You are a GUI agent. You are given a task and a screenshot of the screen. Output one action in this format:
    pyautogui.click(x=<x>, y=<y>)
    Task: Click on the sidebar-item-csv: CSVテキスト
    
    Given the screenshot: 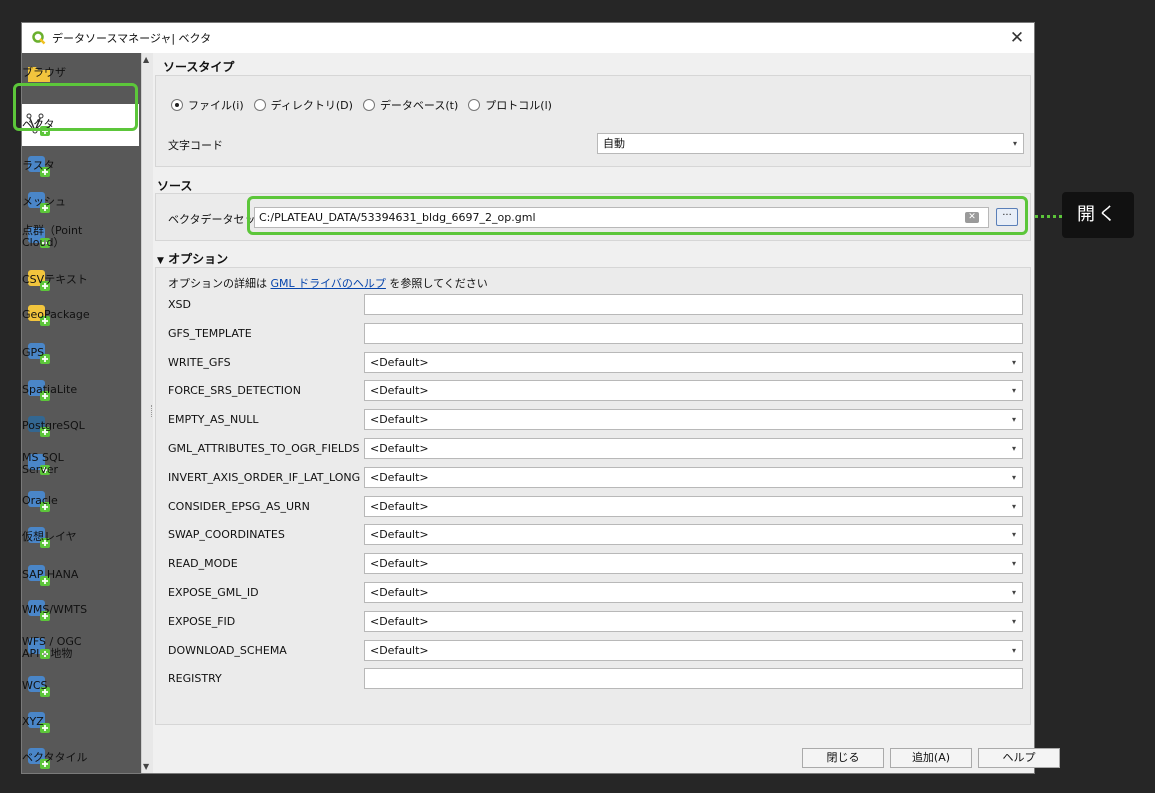 What is the action you would take?
    pyautogui.click(x=81, y=280)
    